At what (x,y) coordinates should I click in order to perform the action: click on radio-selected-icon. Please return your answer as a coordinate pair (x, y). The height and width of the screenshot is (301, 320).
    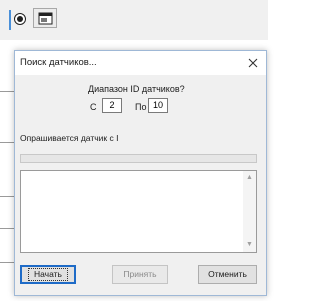
    Looking at the image, I should click on (20, 19).